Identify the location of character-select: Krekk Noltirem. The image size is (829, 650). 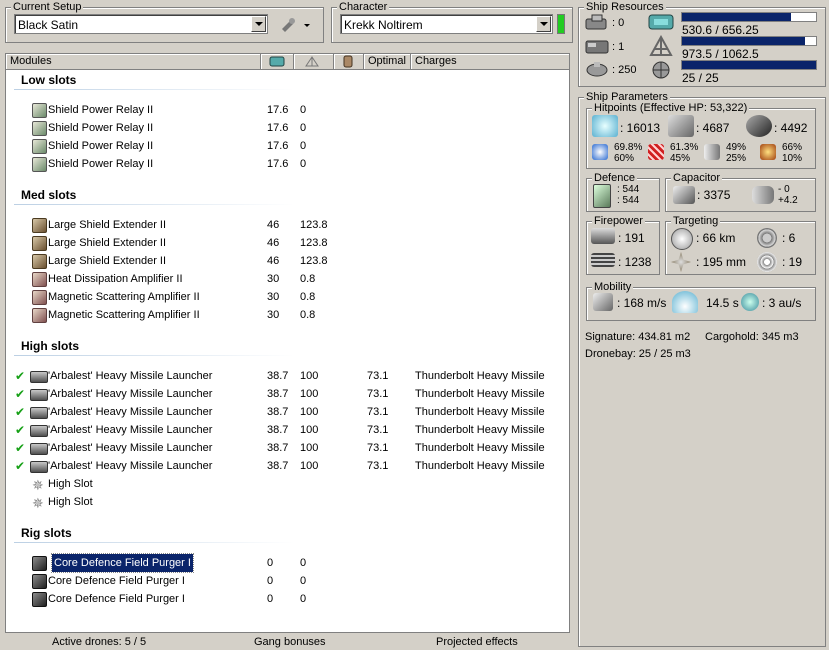
(446, 24).